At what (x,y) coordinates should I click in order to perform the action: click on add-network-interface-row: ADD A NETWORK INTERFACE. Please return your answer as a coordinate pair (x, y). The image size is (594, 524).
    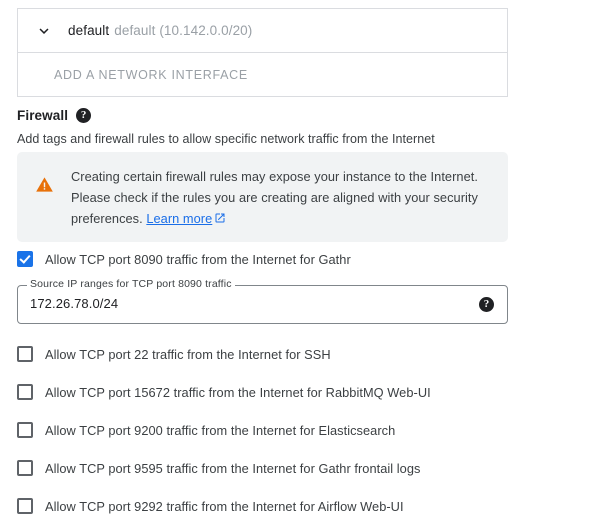
    Looking at the image, I should click on (262, 74).